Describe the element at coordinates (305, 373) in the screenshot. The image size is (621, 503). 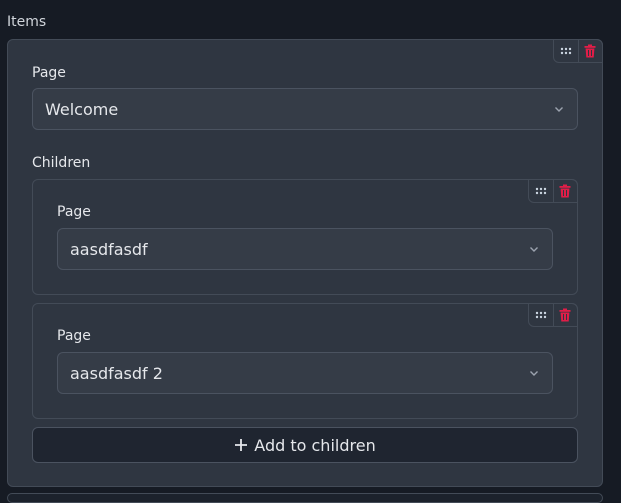
I see `child-page-select: aasdfasdf 2` at that location.